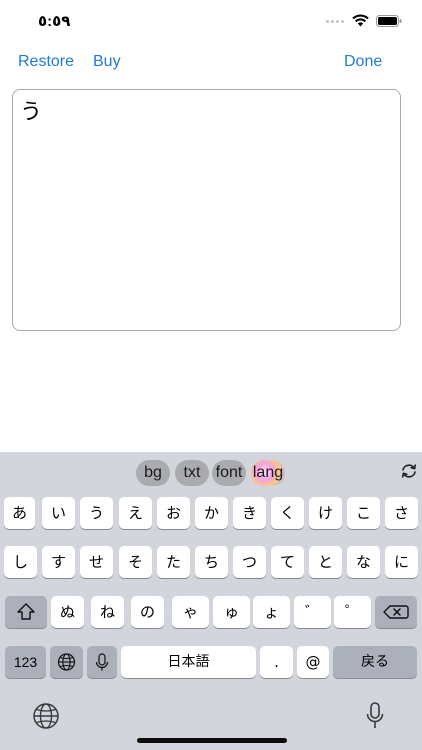  Describe the element at coordinates (54, 21) in the screenshot. I see `status-time: ٥:٥٩` at that location.